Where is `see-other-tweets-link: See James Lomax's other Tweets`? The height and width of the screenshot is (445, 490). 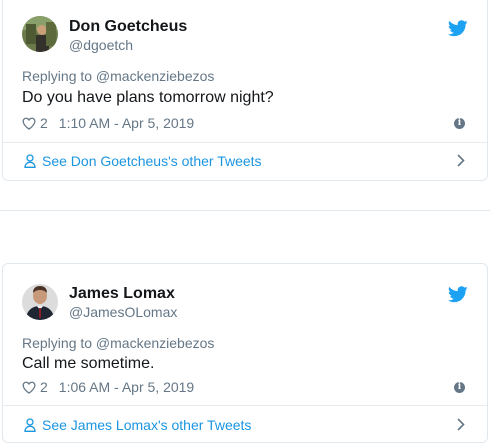
see-other-tweets-link: See James Lomax's other Tweets is located at coordinates (137, 425).